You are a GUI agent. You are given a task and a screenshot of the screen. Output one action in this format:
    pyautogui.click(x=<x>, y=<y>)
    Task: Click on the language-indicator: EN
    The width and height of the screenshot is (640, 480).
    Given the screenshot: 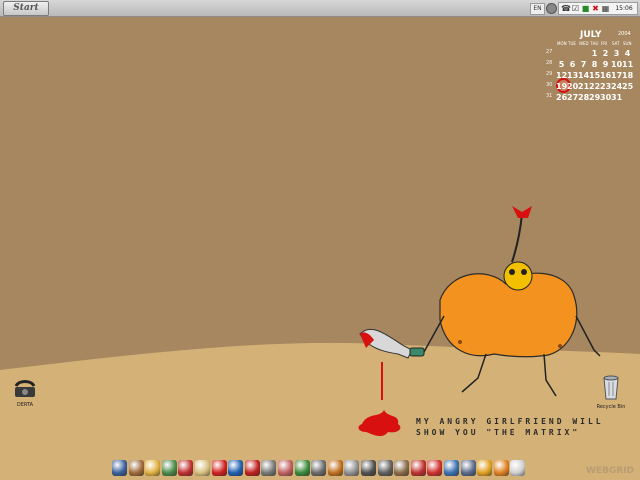 What is the action you would take?
    pyautogui.click(x=537, y=9)
    